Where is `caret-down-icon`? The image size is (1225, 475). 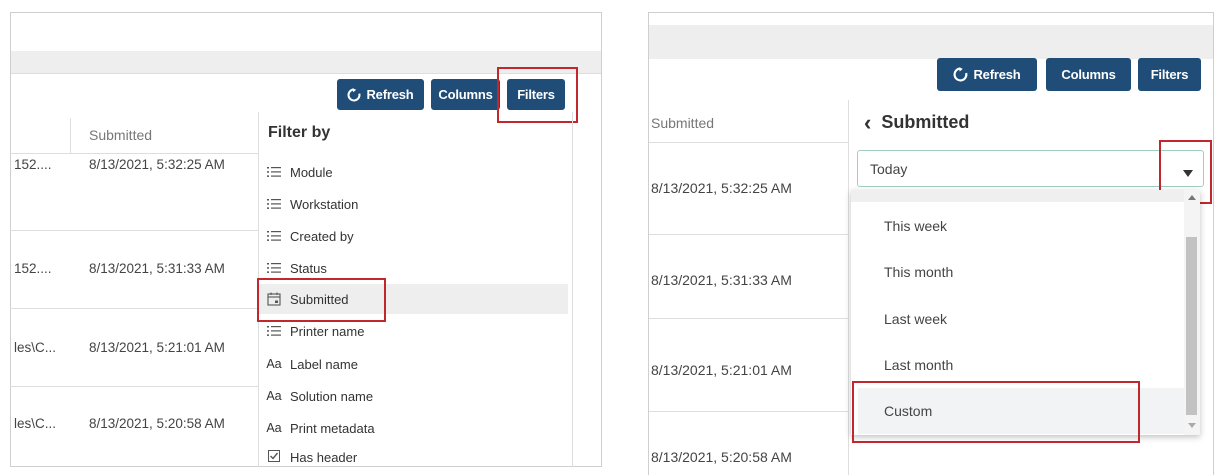 caret-down-icon is located at coordinates (1188, 173).